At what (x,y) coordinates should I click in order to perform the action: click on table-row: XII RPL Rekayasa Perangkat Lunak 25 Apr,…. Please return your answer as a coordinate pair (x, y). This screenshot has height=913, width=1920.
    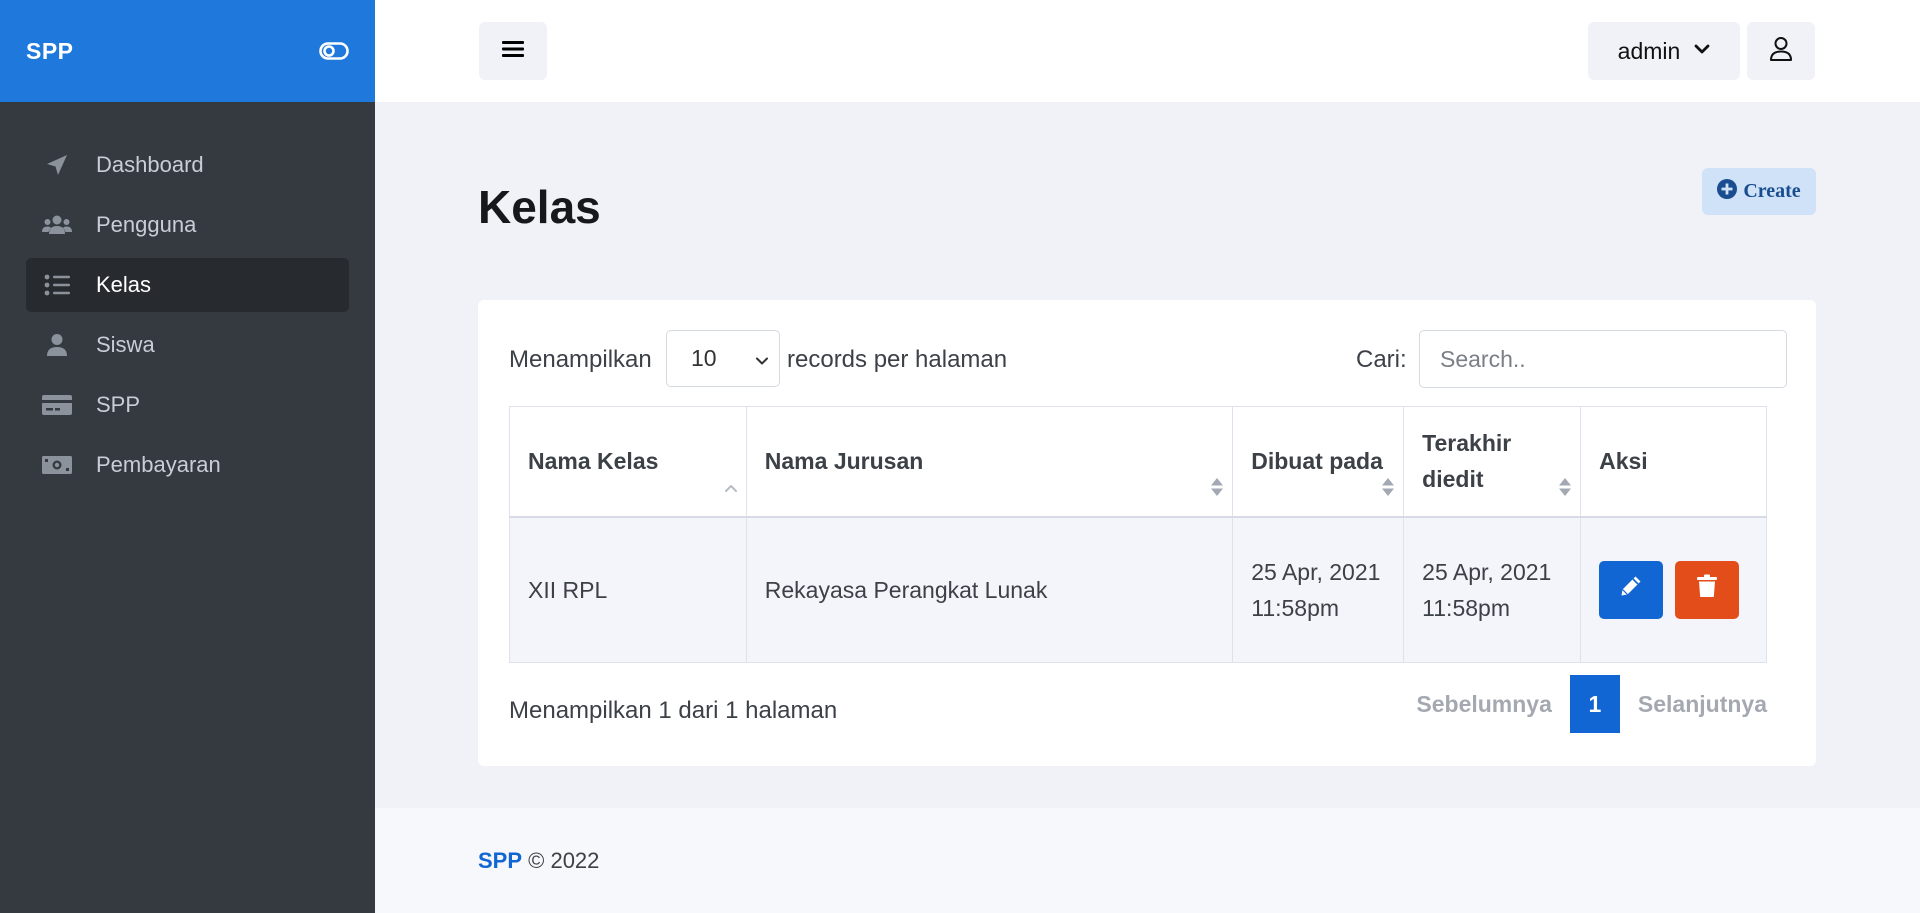
    Looking at the image, I should click on (1138, 589).